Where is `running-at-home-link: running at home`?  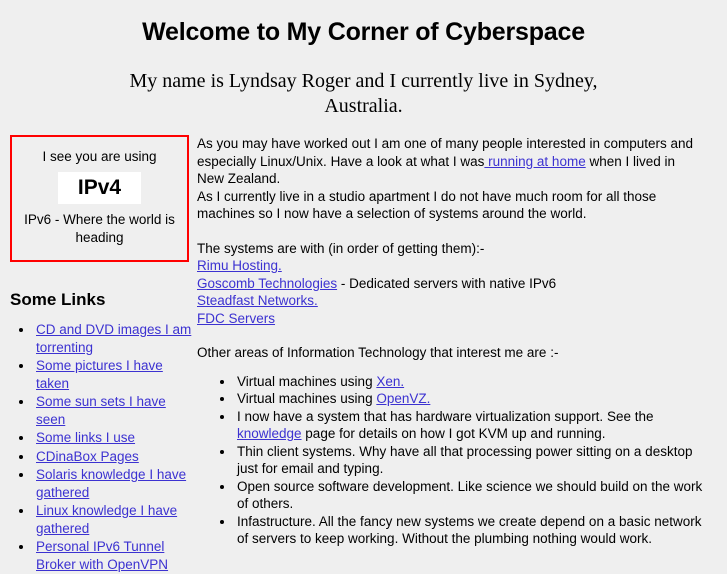 running-at-home-link: running at home is located at coordinates (535, 161).